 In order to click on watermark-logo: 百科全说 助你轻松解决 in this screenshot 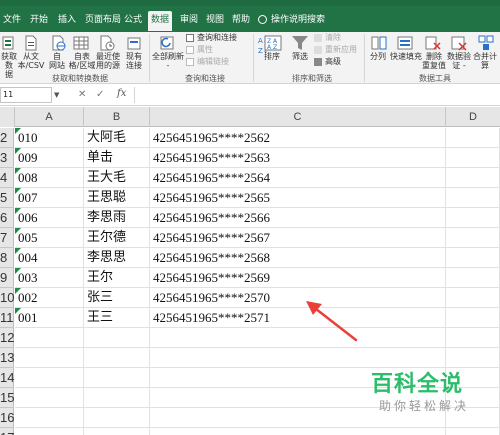, I will do `click(431, 393)`.